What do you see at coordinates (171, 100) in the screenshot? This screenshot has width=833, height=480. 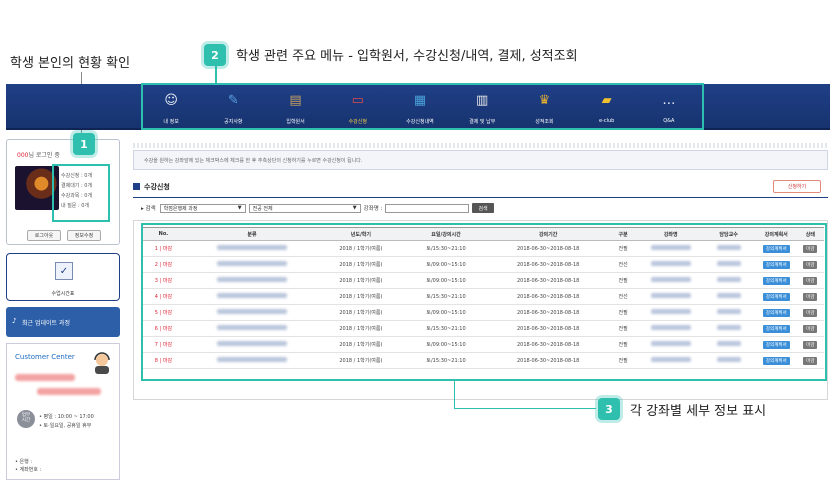 I see `user-chat-icon: ☺` at bounding box center [171, 100].